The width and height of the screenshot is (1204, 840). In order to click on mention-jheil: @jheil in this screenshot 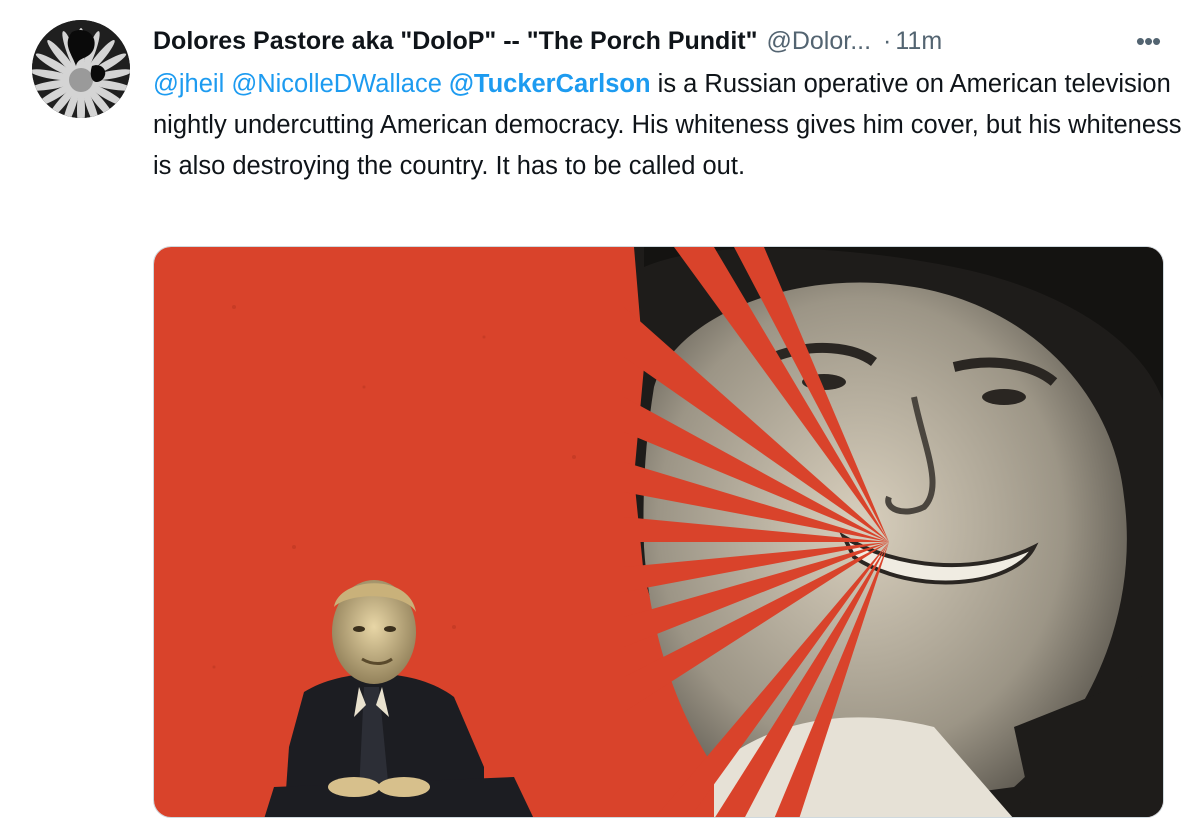, I will do `click(188, 84)`.